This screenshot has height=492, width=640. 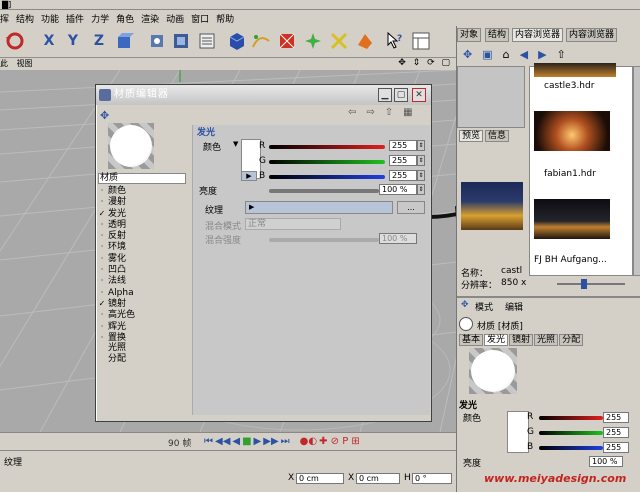 What do you see at coordinates (591, 284) in the screenshot?
I see `thumbnail-size-slider` at bounding box center [591, 284].